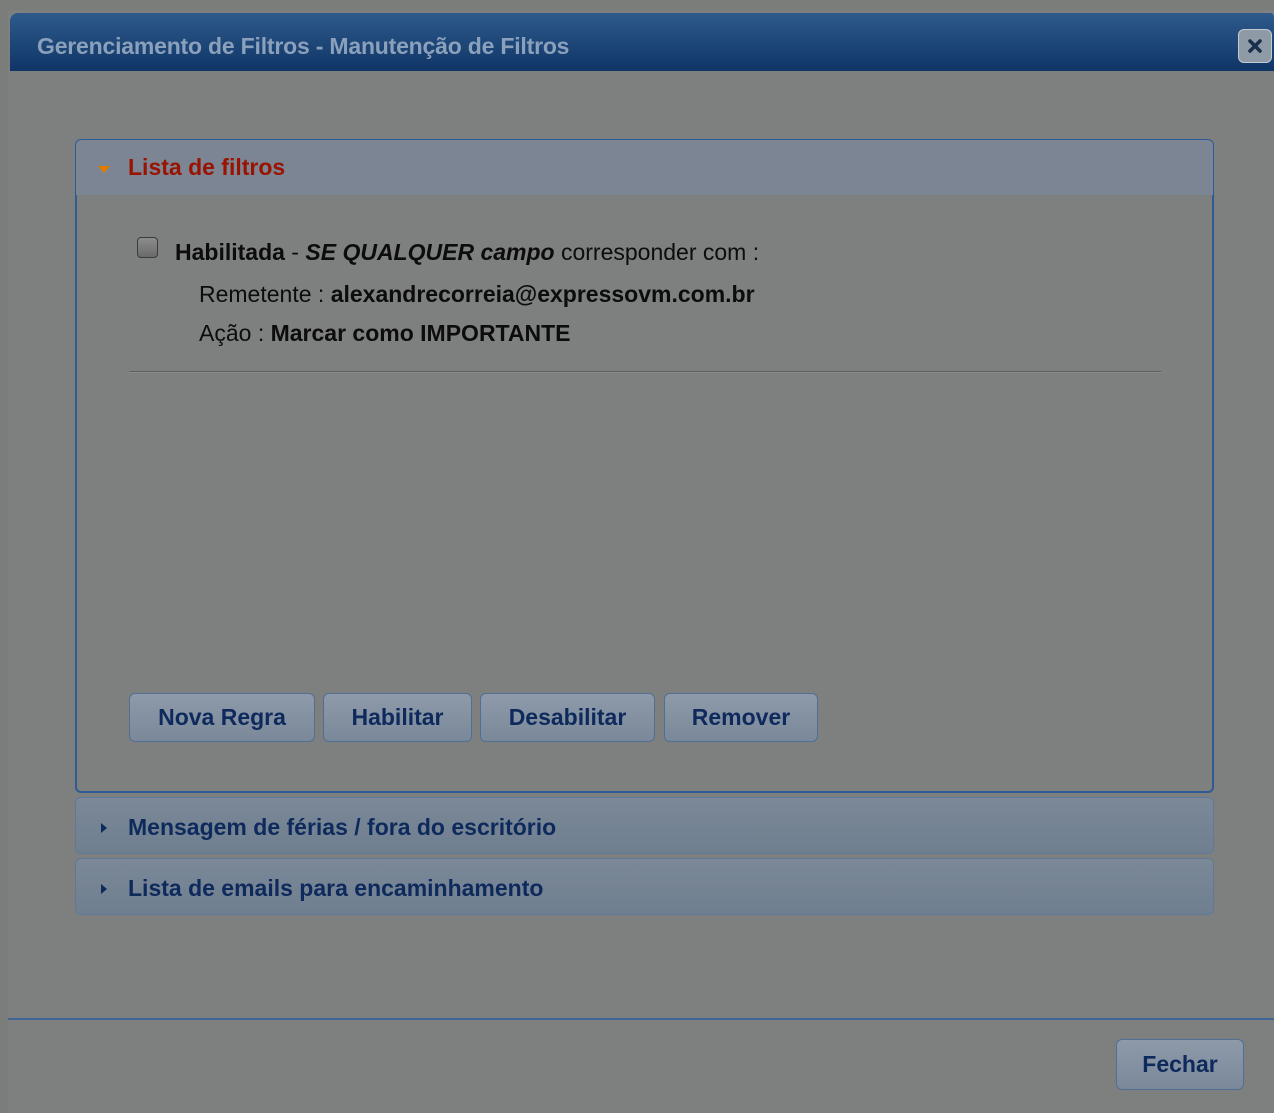 This screenshot has height=1113, width=1274. I want to click on disable-button: Desabilitar, so click(567, 717).